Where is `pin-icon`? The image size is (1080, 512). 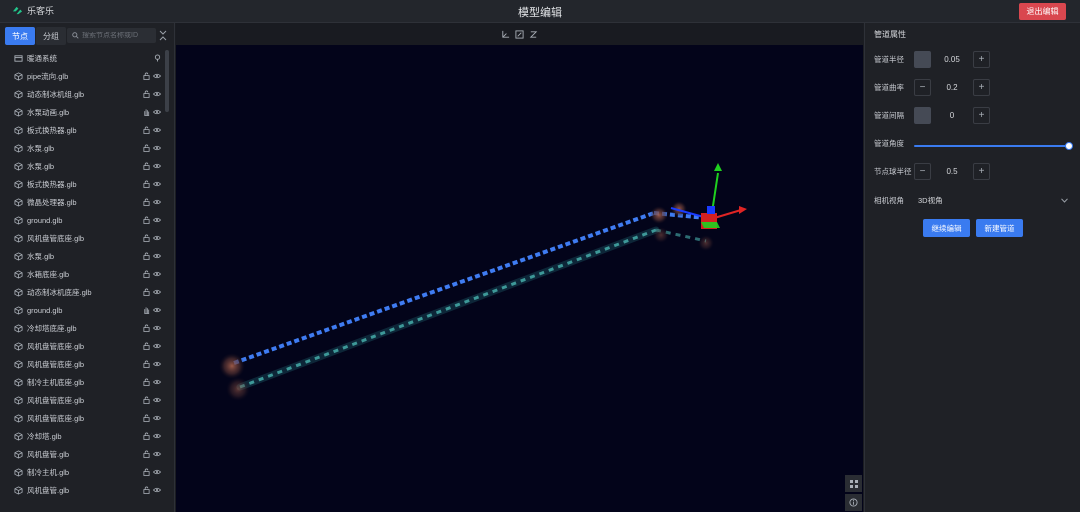
pin-icon is located at coordinates (157, 59).